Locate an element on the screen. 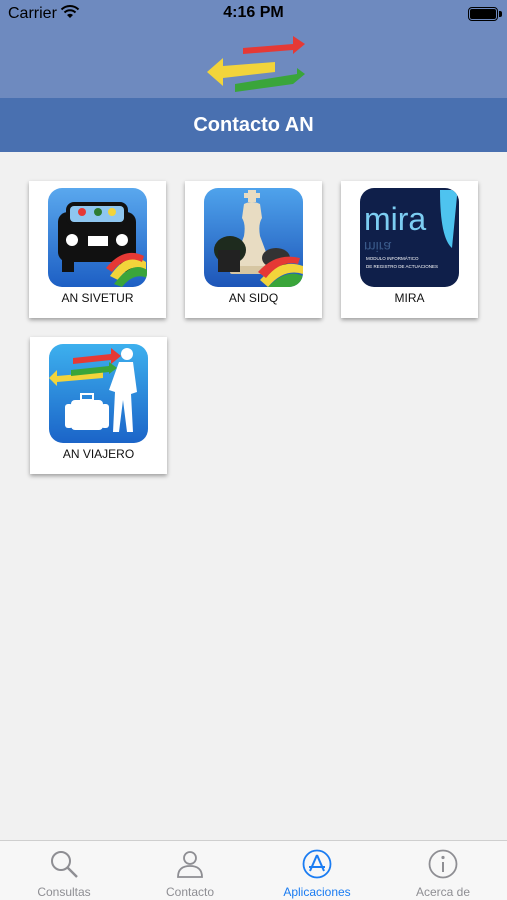 This screenshot has width=507, height=900. svg-text: MODULO INFORMÁTICO is located at coordinates (392, 258).